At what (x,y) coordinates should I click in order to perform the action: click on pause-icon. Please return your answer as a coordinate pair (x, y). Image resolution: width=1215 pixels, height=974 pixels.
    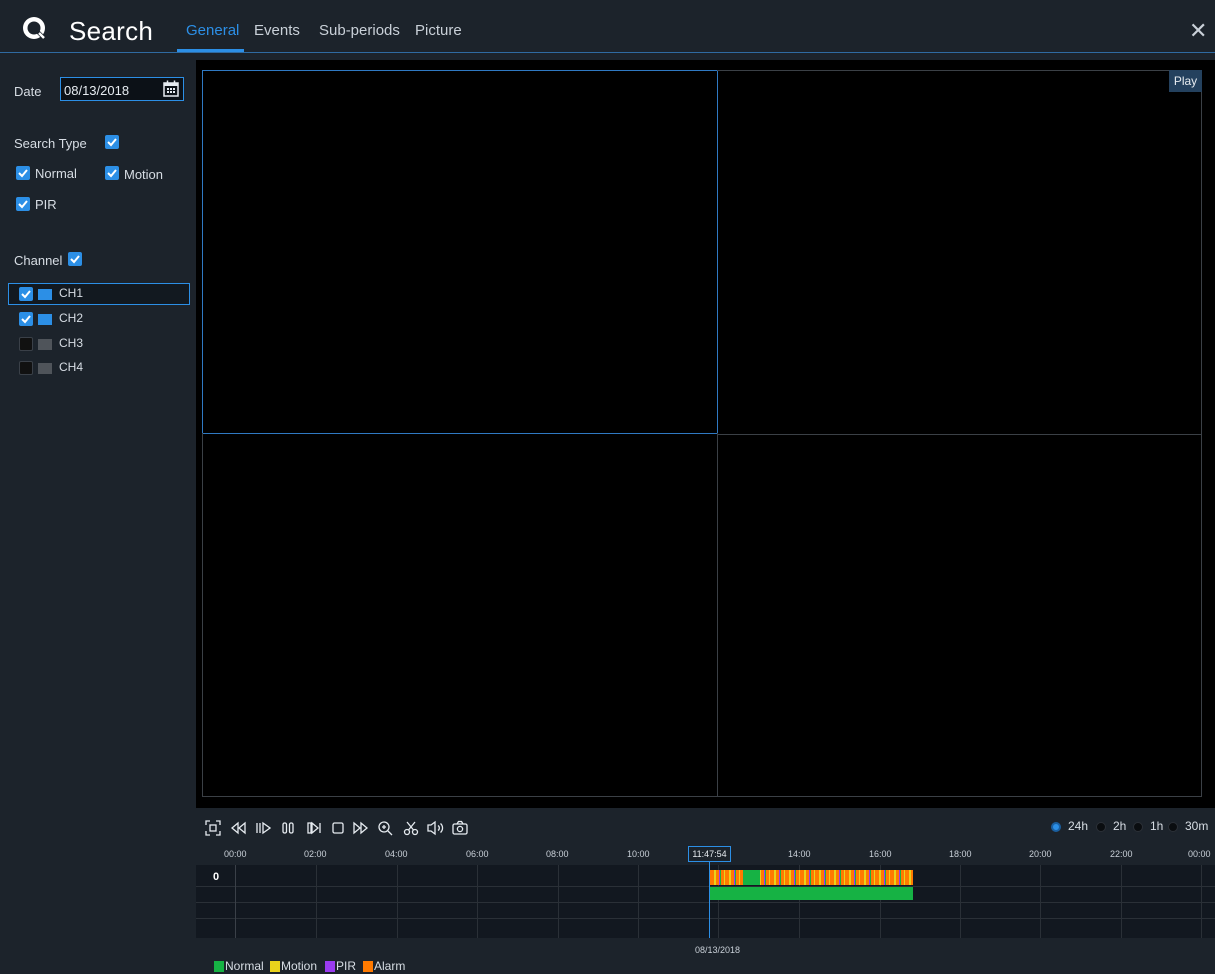
    Looking at the image, I should click on (288, 828).